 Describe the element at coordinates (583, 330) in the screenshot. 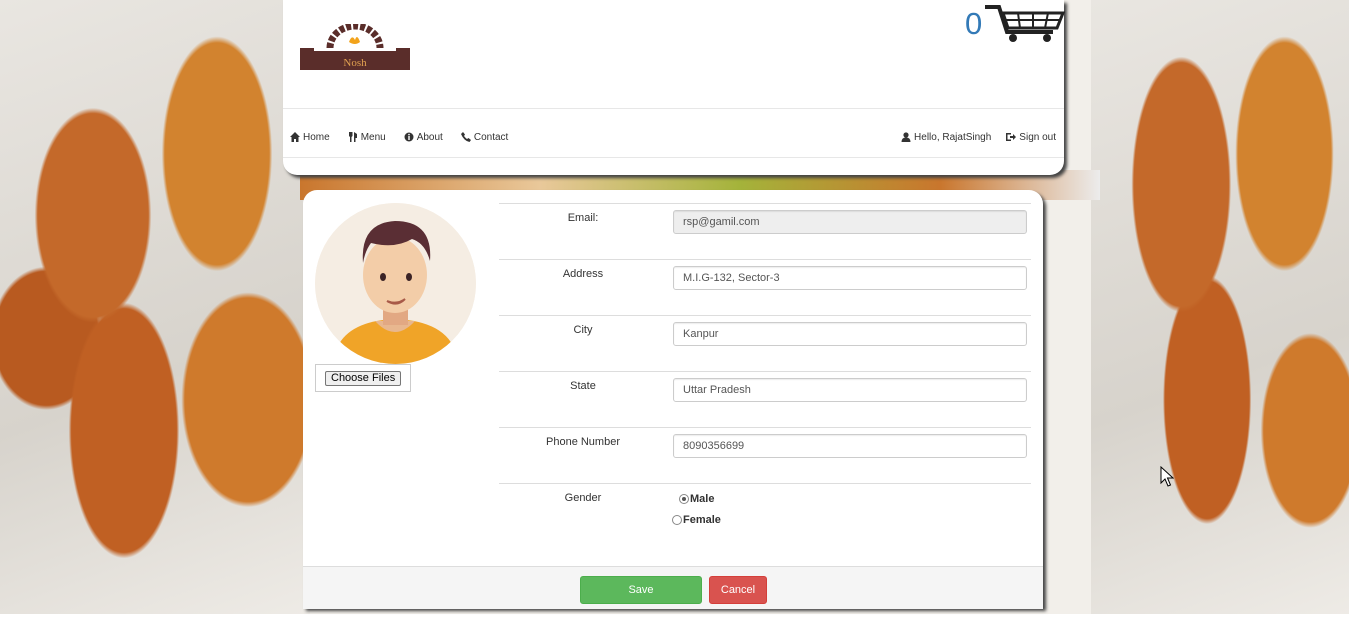

I see `city-label: City` at that location.